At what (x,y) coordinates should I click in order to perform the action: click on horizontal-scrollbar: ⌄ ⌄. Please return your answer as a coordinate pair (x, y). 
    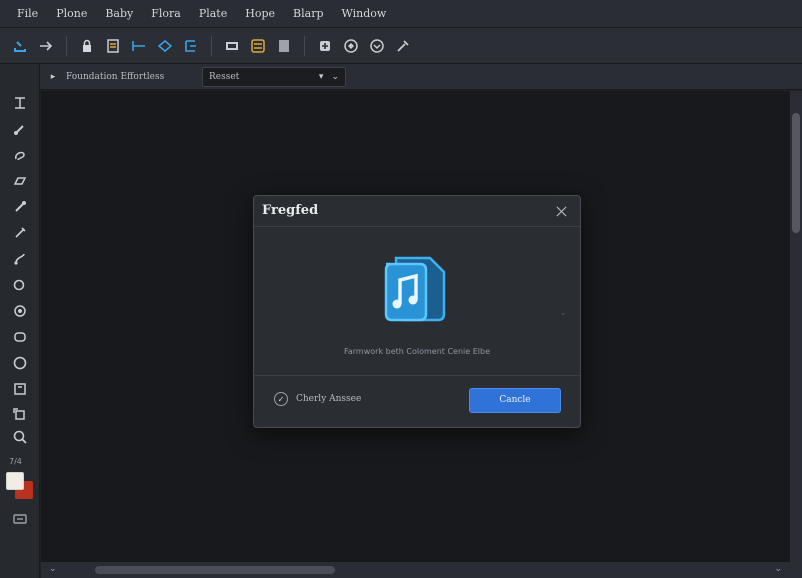
    Looking at the image, I should click on (421, 570).